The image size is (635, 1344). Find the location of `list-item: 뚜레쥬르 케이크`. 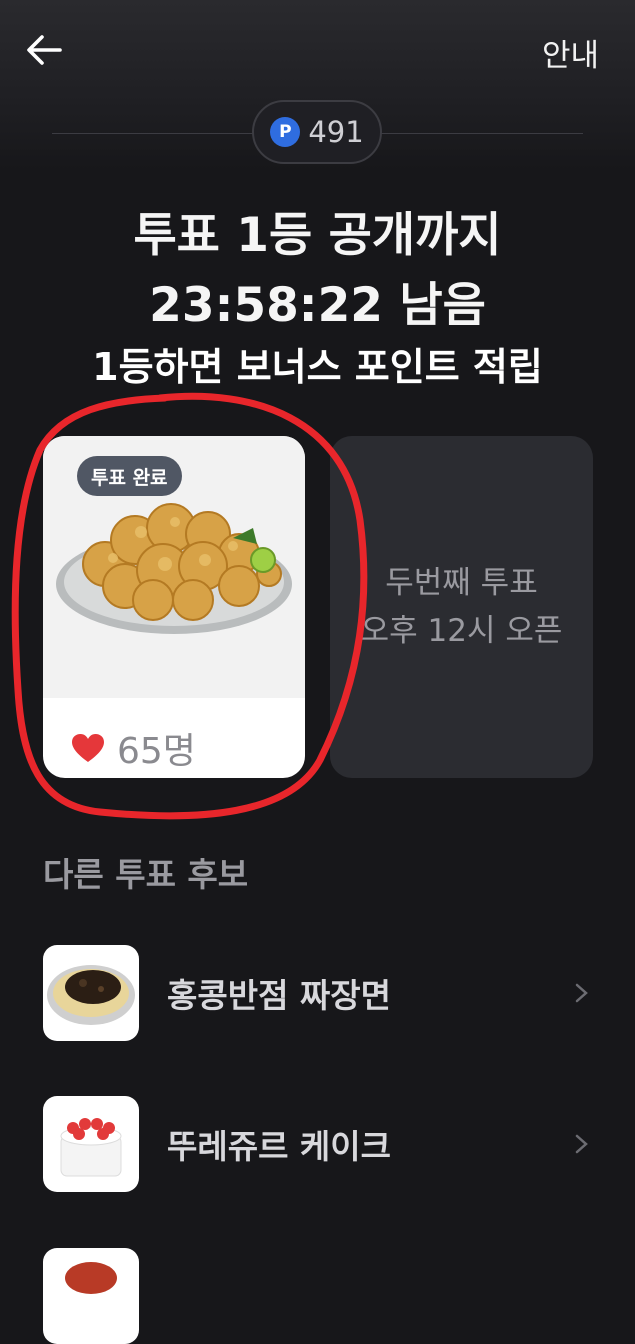

list-item: 뚜레쥬르 케이크 is located at coordinates (318, 1144).